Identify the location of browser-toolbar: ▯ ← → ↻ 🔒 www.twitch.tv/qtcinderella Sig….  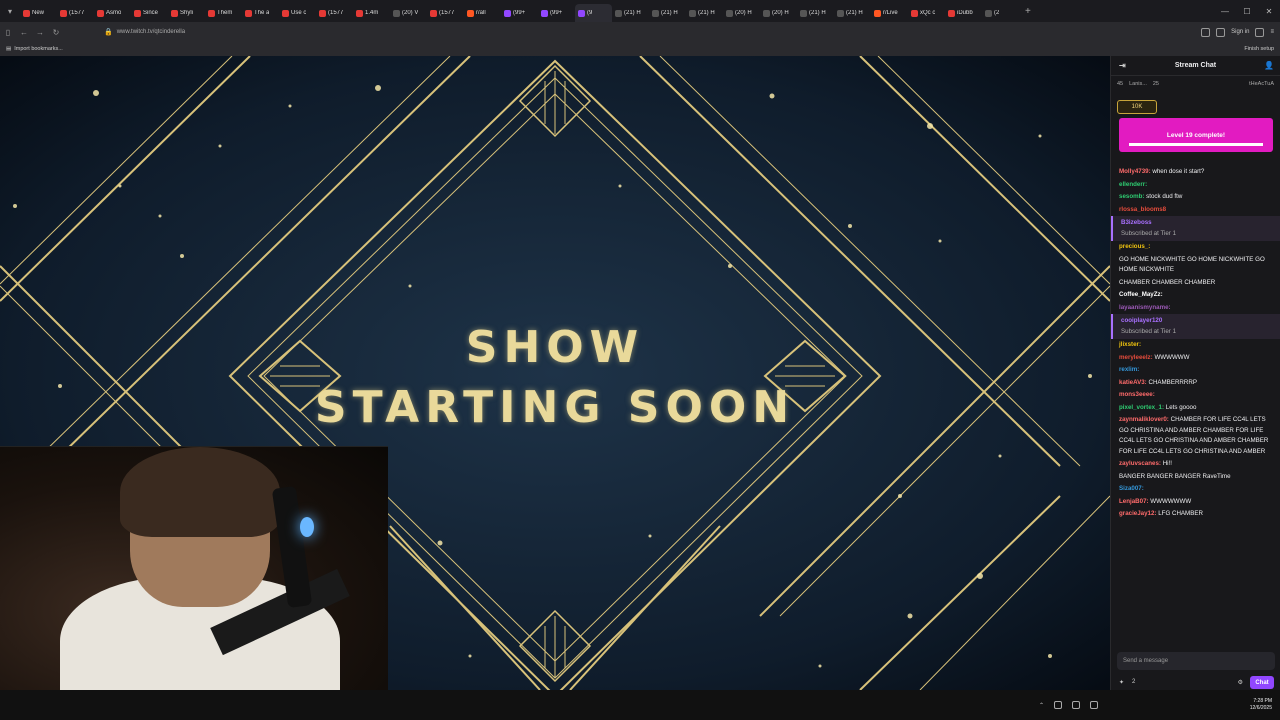
(640, 32).